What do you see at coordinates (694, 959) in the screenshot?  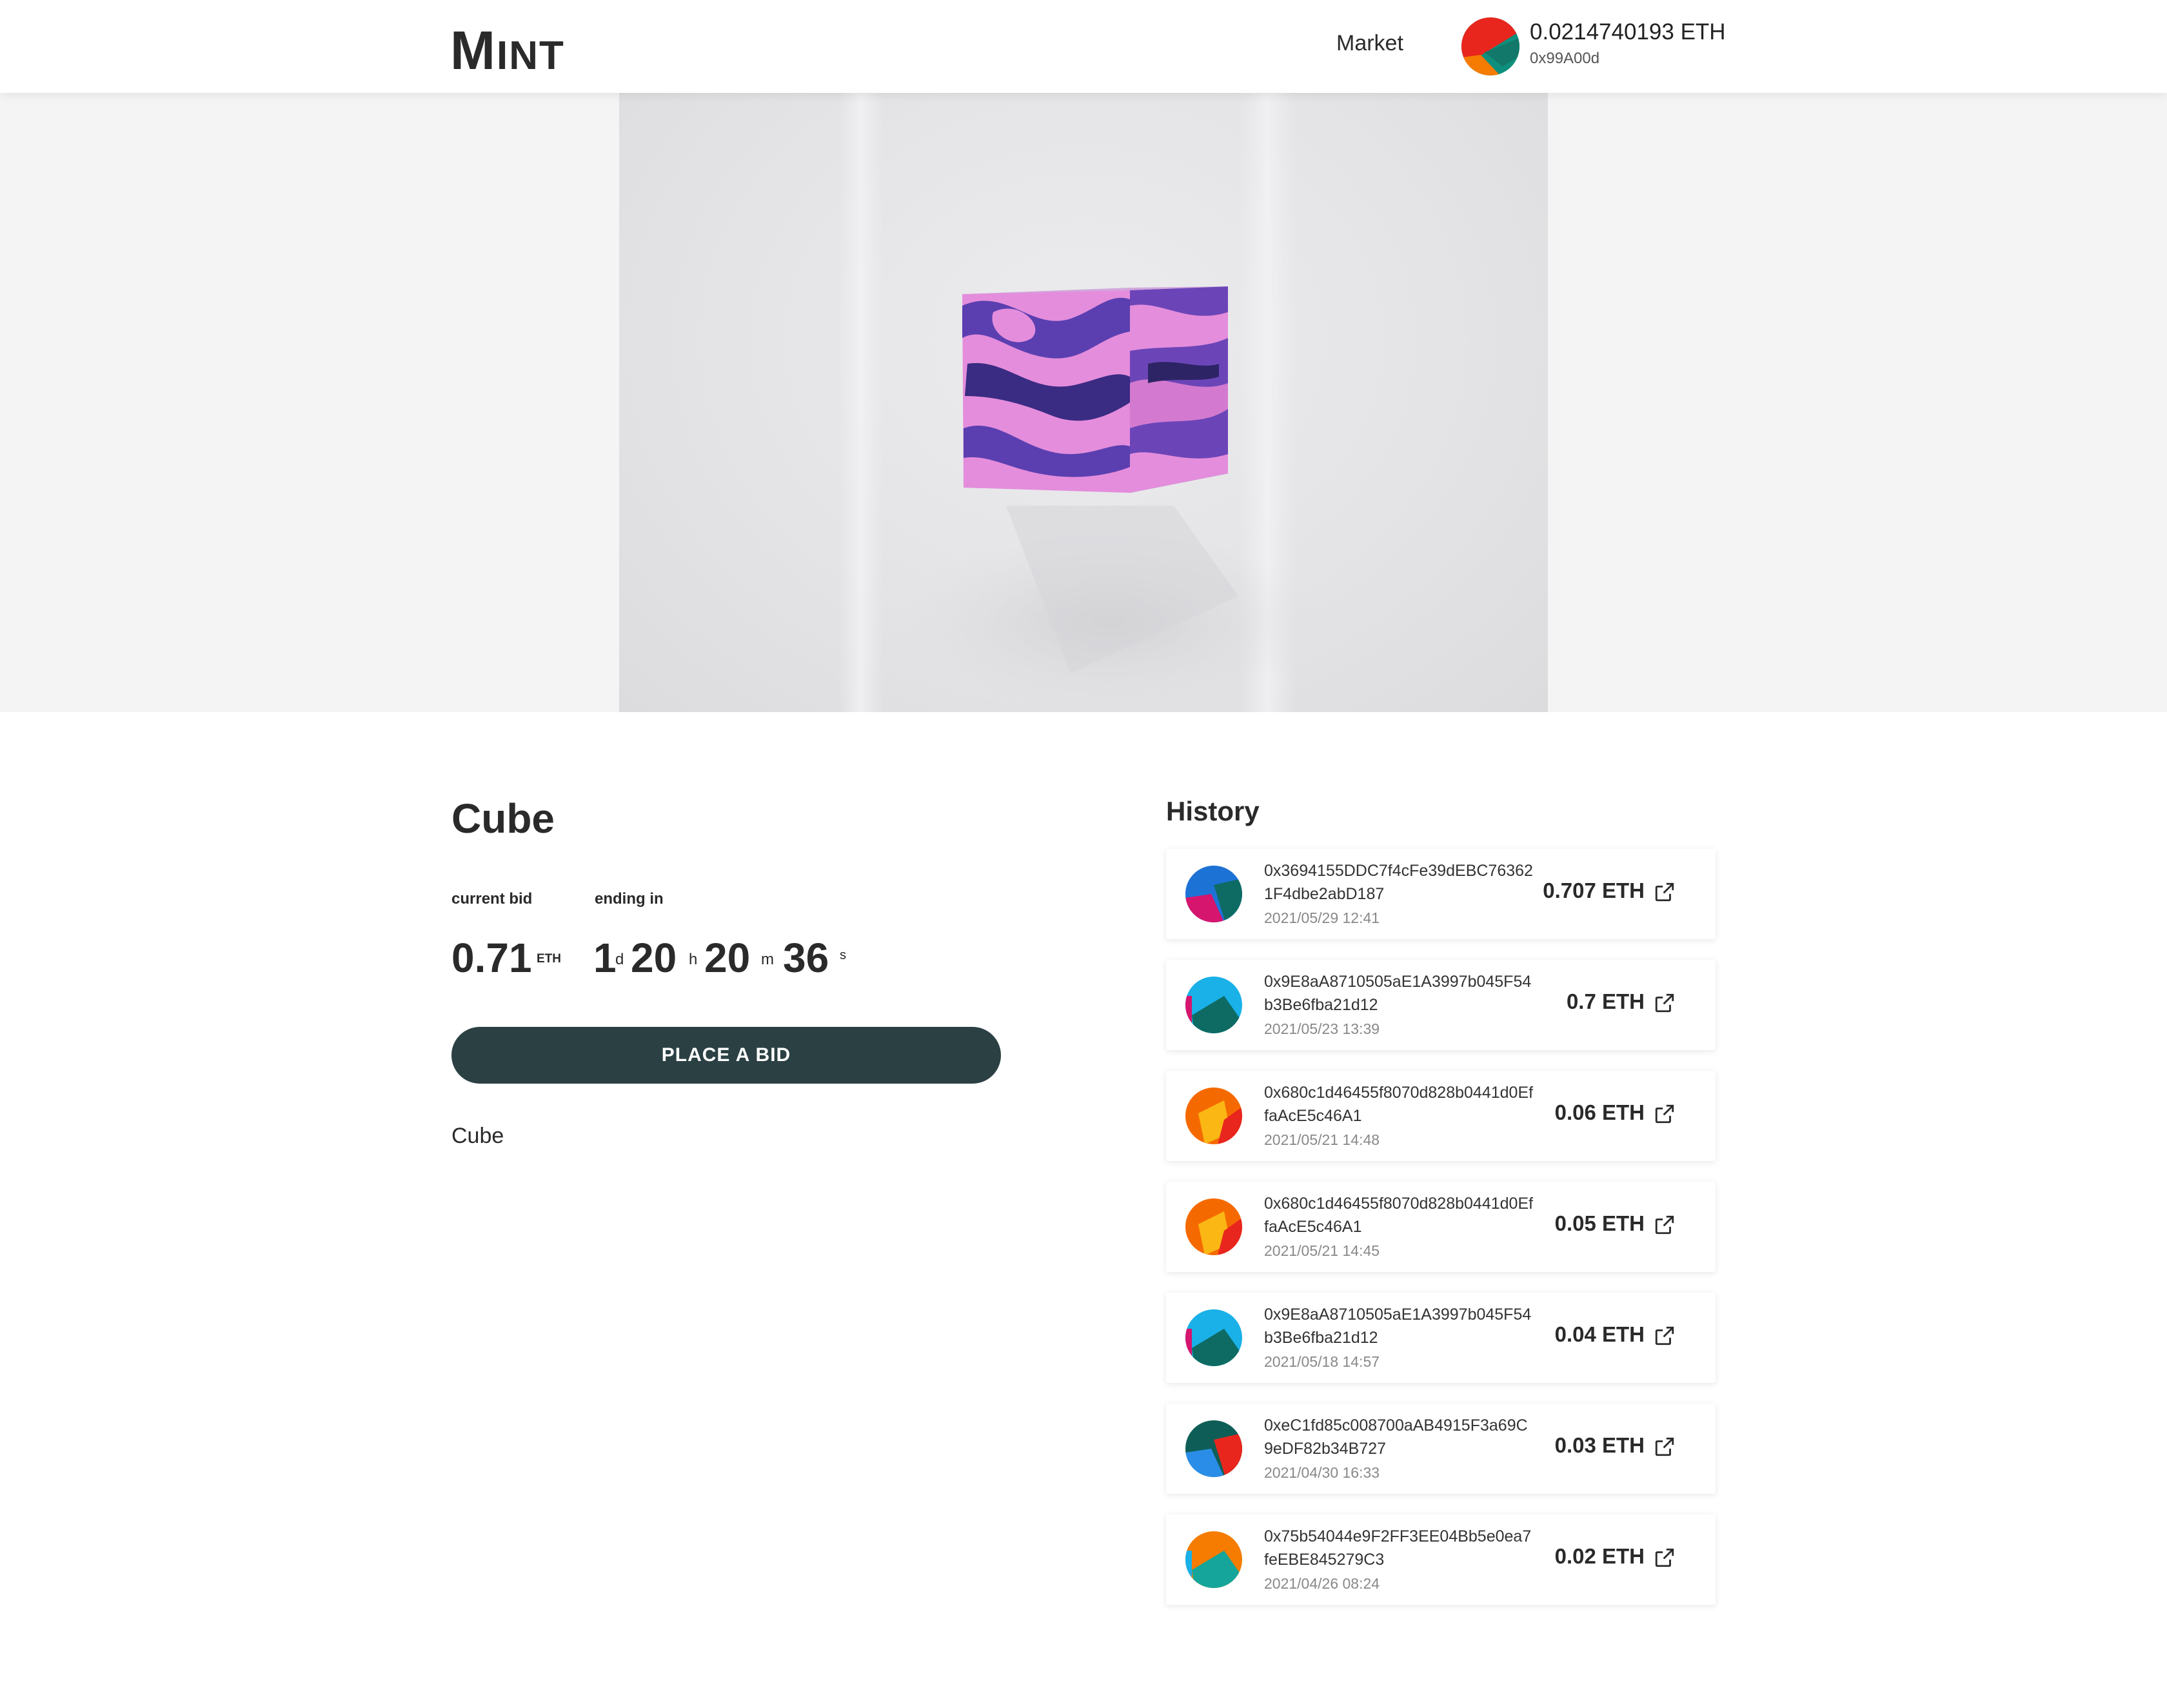 I see `countdown-hours-unit: h` at bounding box center [694, 959].